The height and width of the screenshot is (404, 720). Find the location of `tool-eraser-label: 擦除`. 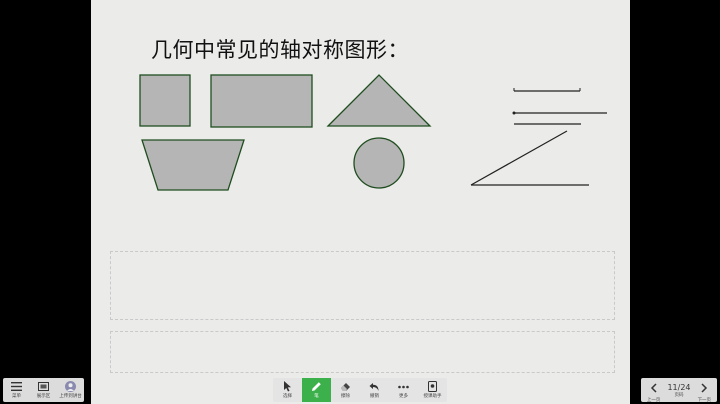

tool-eraser-label: 擦除 is located at coordinates (345, 396).